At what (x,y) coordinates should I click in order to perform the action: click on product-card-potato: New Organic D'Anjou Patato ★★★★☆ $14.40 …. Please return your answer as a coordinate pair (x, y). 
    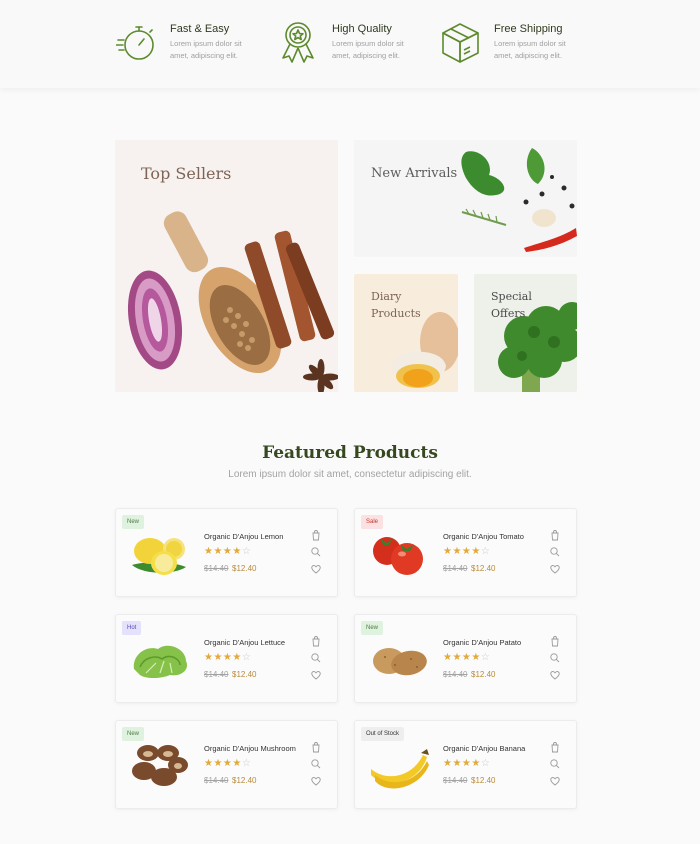
    Looking at the image, I should click on (465, 658).